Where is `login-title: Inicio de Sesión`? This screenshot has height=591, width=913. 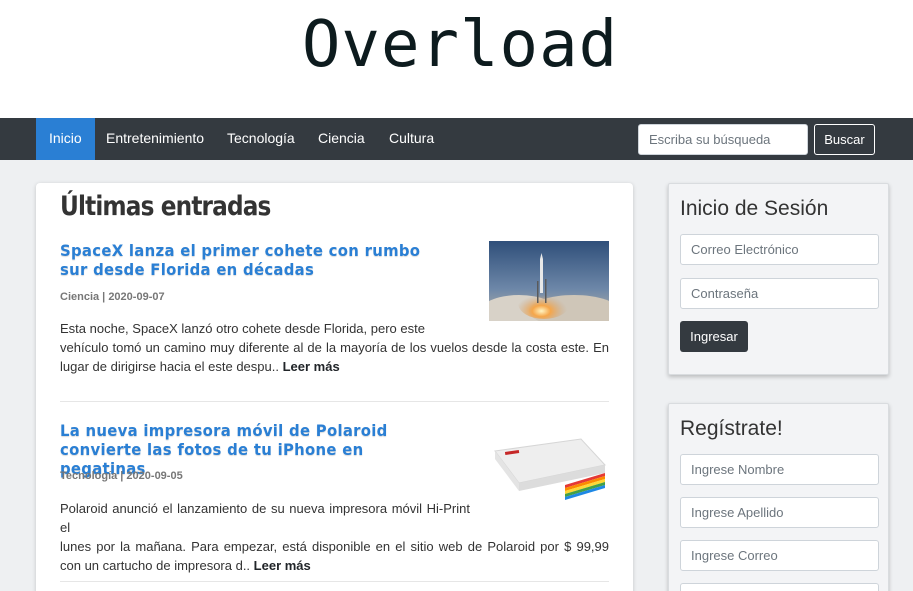
login-title: Inicio de Sesión is located at coordinates (754, 208).